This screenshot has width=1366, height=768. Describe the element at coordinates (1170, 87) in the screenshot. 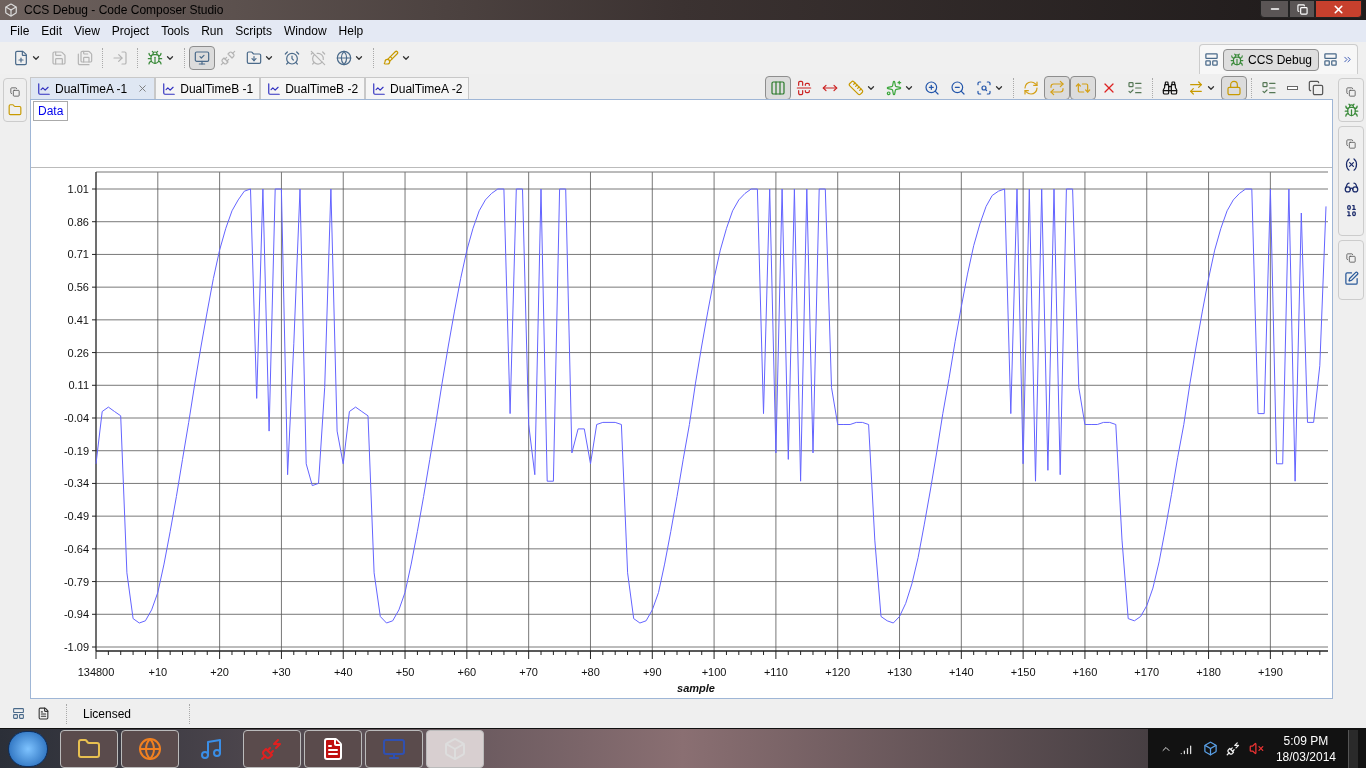

I see `binoculars-icon` at that location.